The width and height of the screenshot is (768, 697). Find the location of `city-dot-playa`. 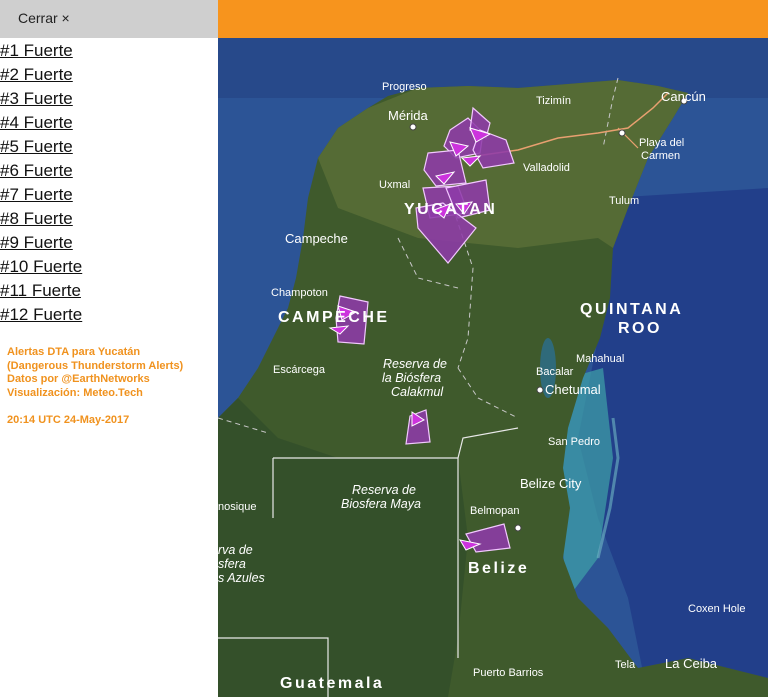

city-dot-playa is located at coordinates (622, 133).